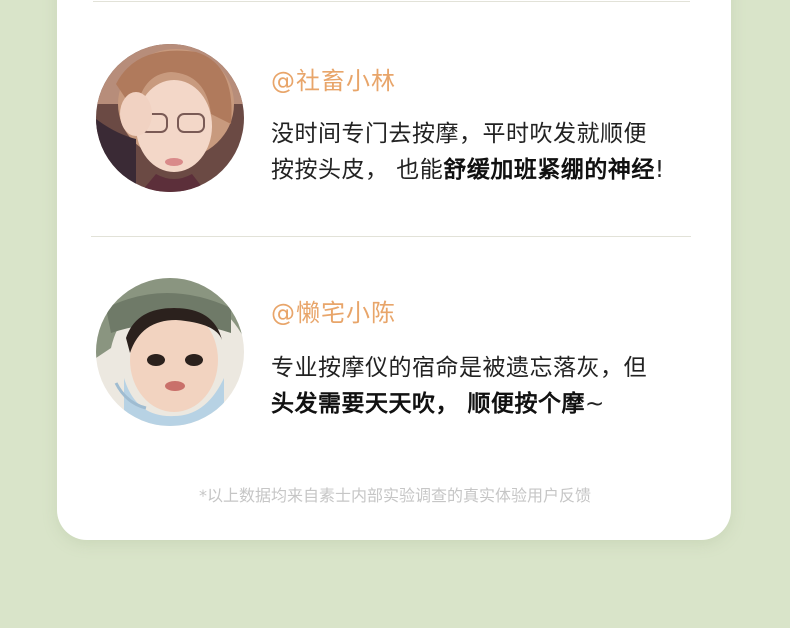 This screenshot has height=628, width=790. What do you see at coordinates (595, 404) in the screenshot?
I see `review-2-line-2-tail: ~` at bounding box center [595, 404].